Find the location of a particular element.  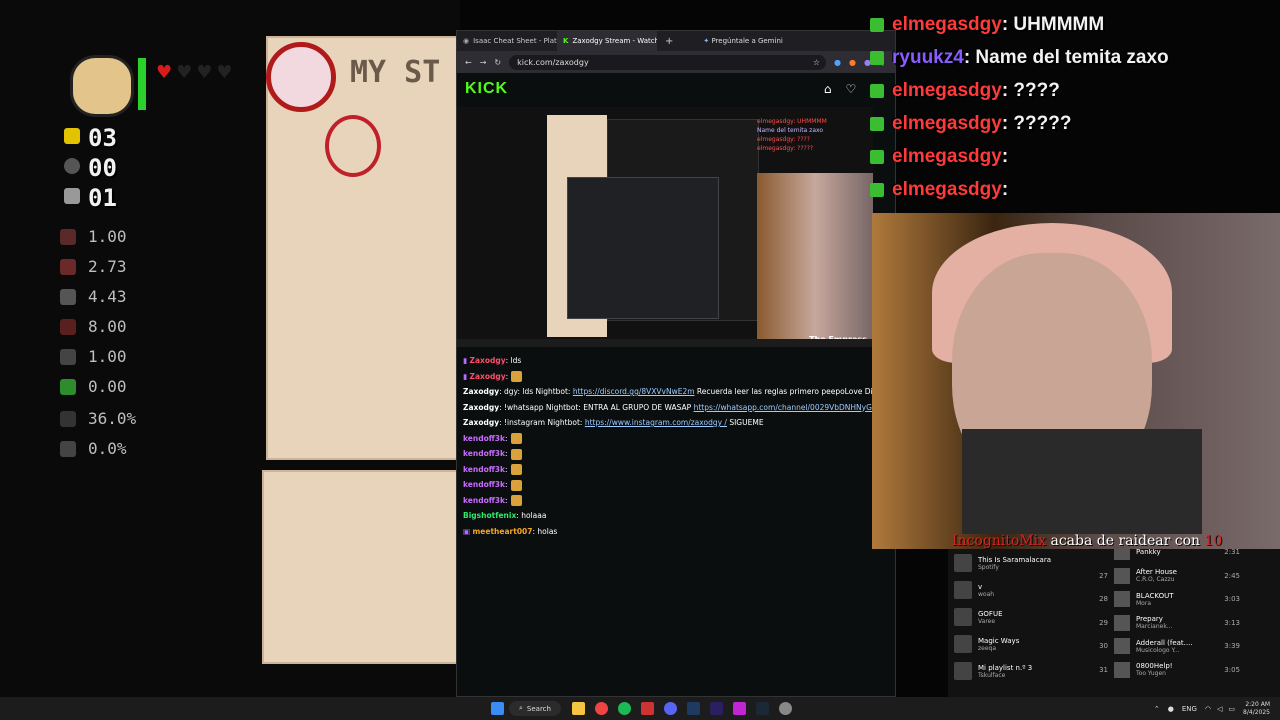

chrome-icon is located at coordinates (601, 708).